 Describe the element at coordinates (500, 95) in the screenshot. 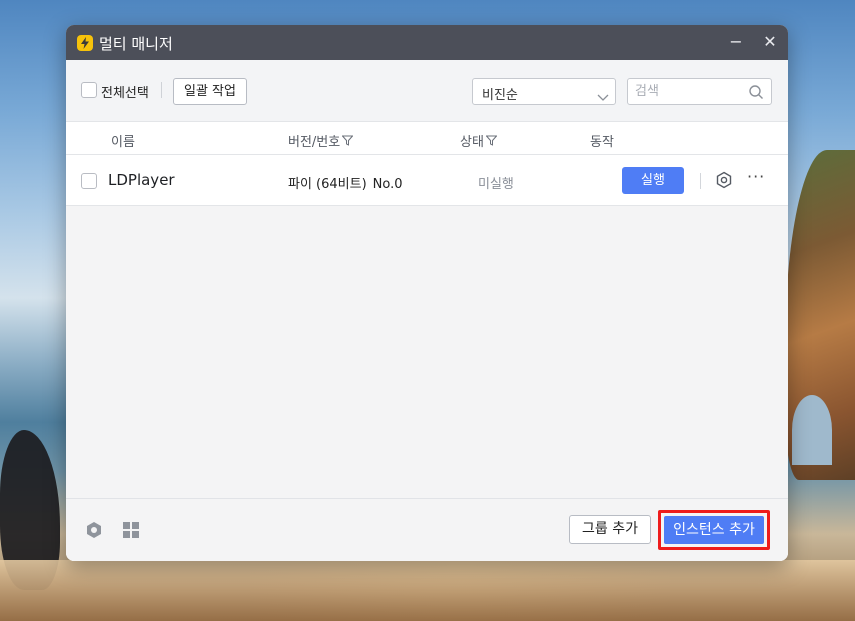

I see `sort-selected-value: 비진순` at that location.